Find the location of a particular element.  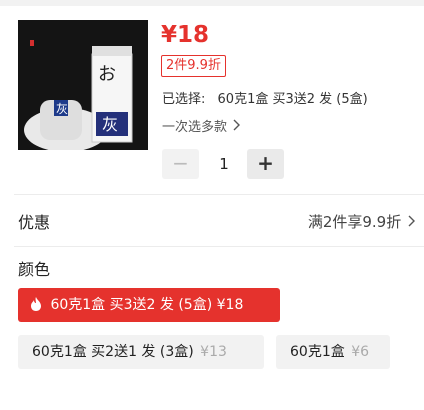

discount-row: 满2件享9.9折 is located at coordinates (362, 221).